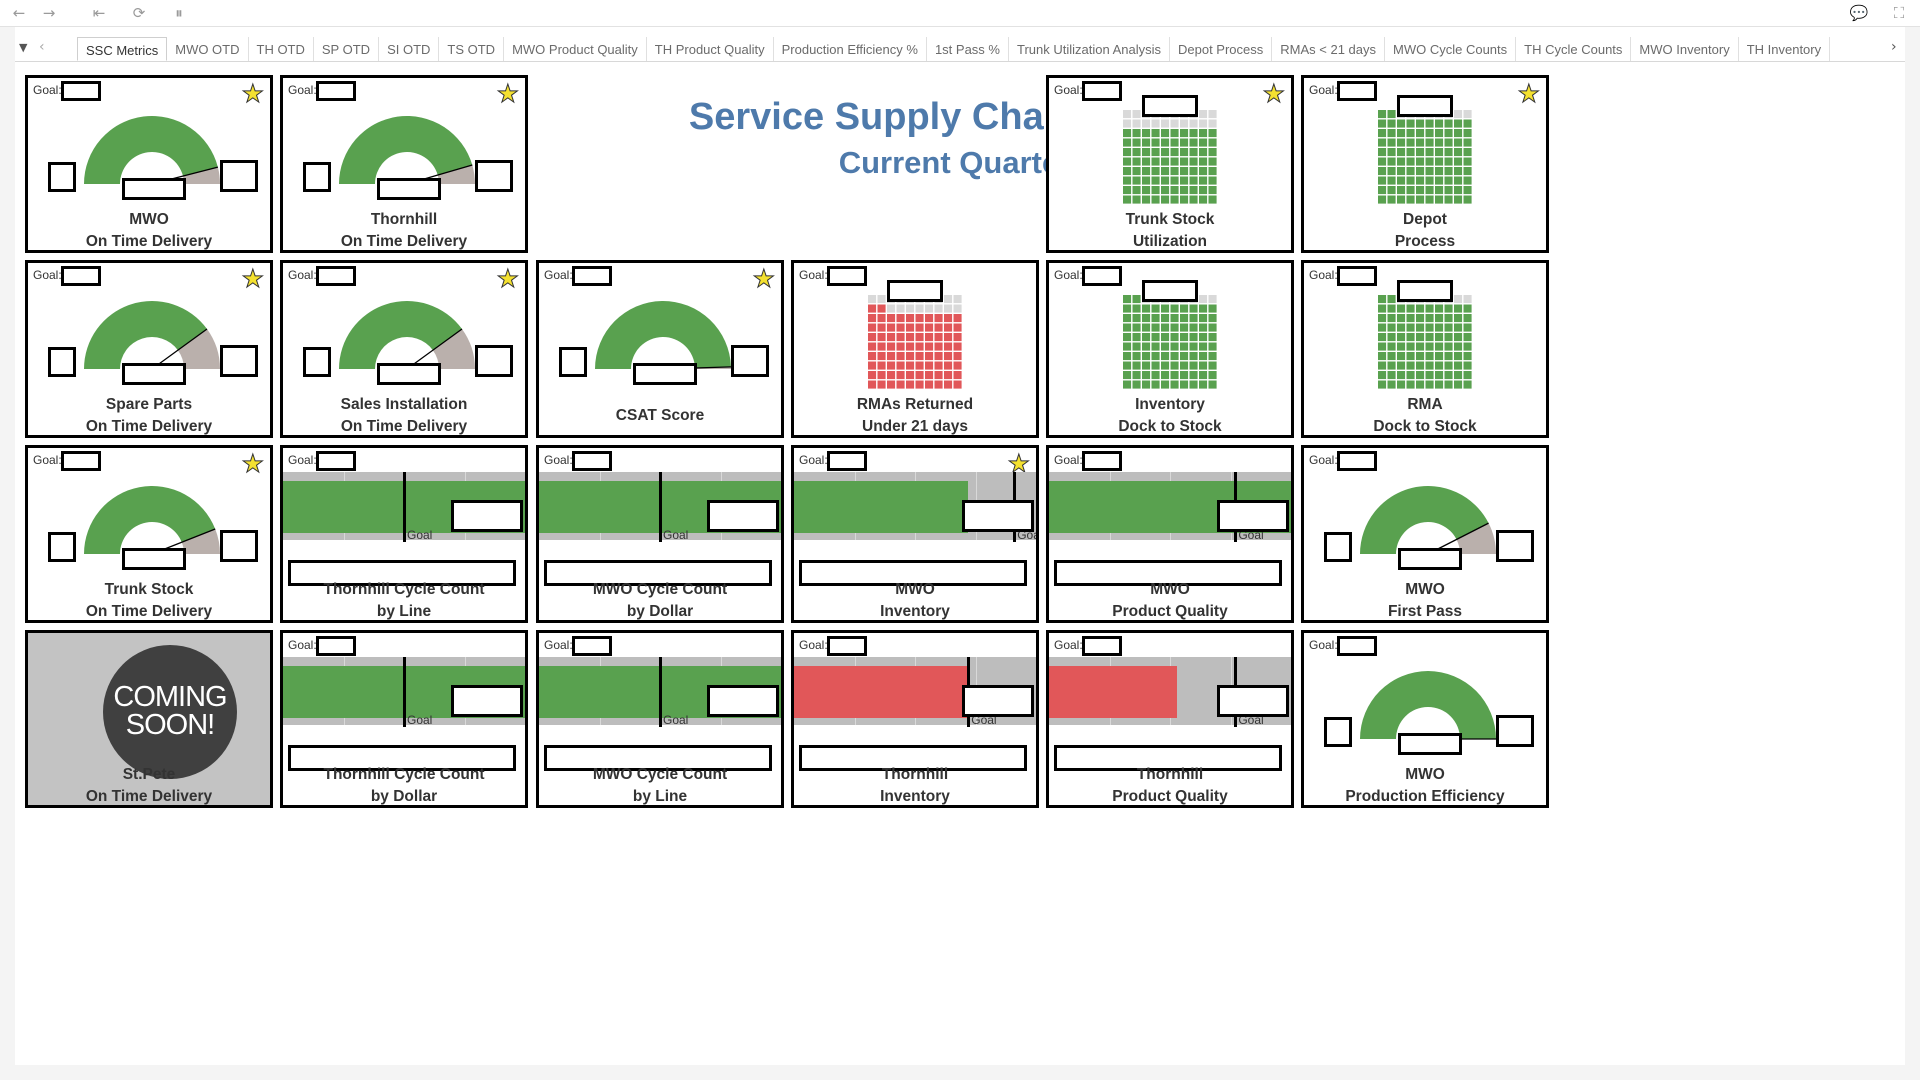 This screenshot has height=1080, width=1920. What do you see at coordinates (660, 349) in the screenshot?
I see `tile-csat-score: Goal: ★ CSAT Score` at bounding box center [660, 349].